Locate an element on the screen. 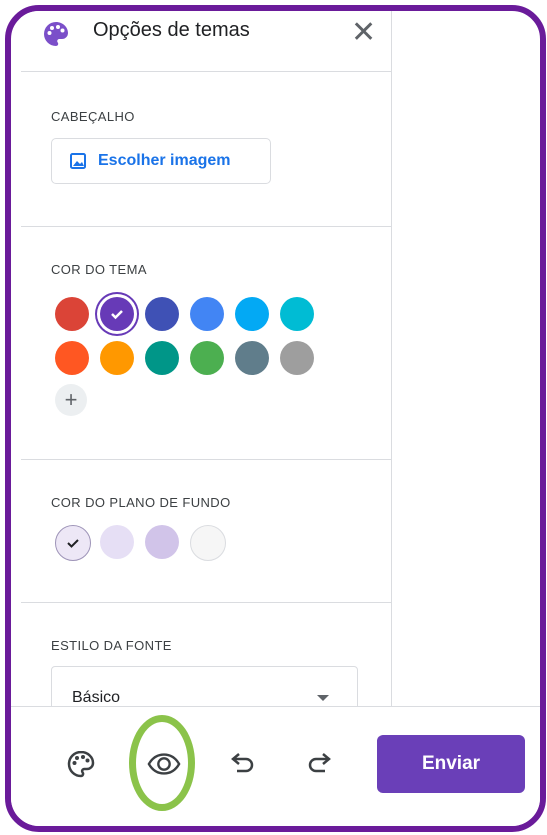 The width and height of the screenshot is (547, 835). close-icon: ✕ is located at coordinates (363, 33).